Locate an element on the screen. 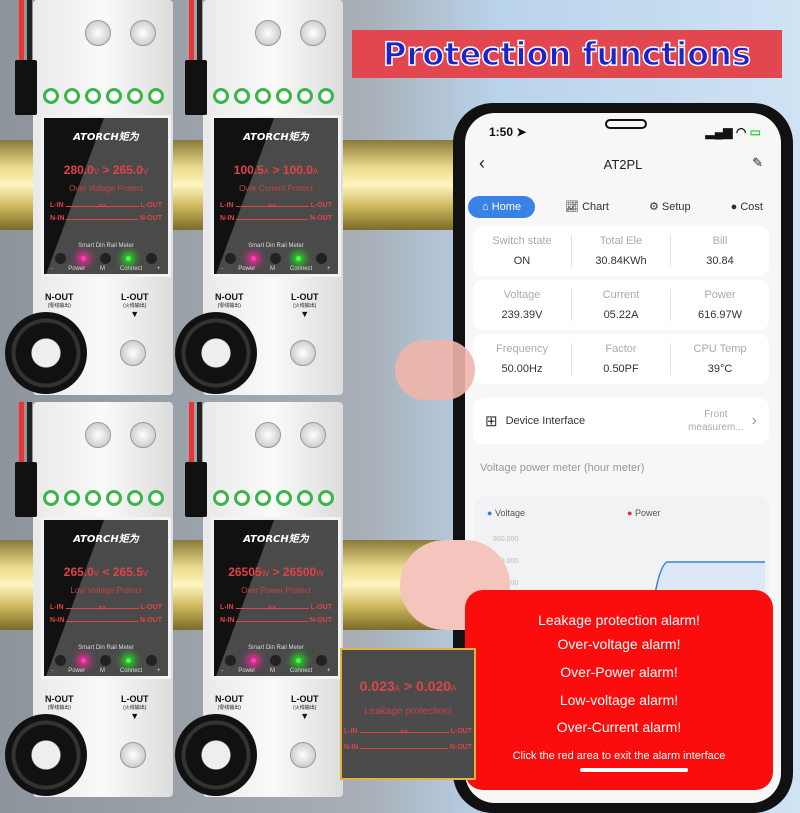 The width and height of the screenshot is (800, 813). label: M is located at coordinates (103, 671).